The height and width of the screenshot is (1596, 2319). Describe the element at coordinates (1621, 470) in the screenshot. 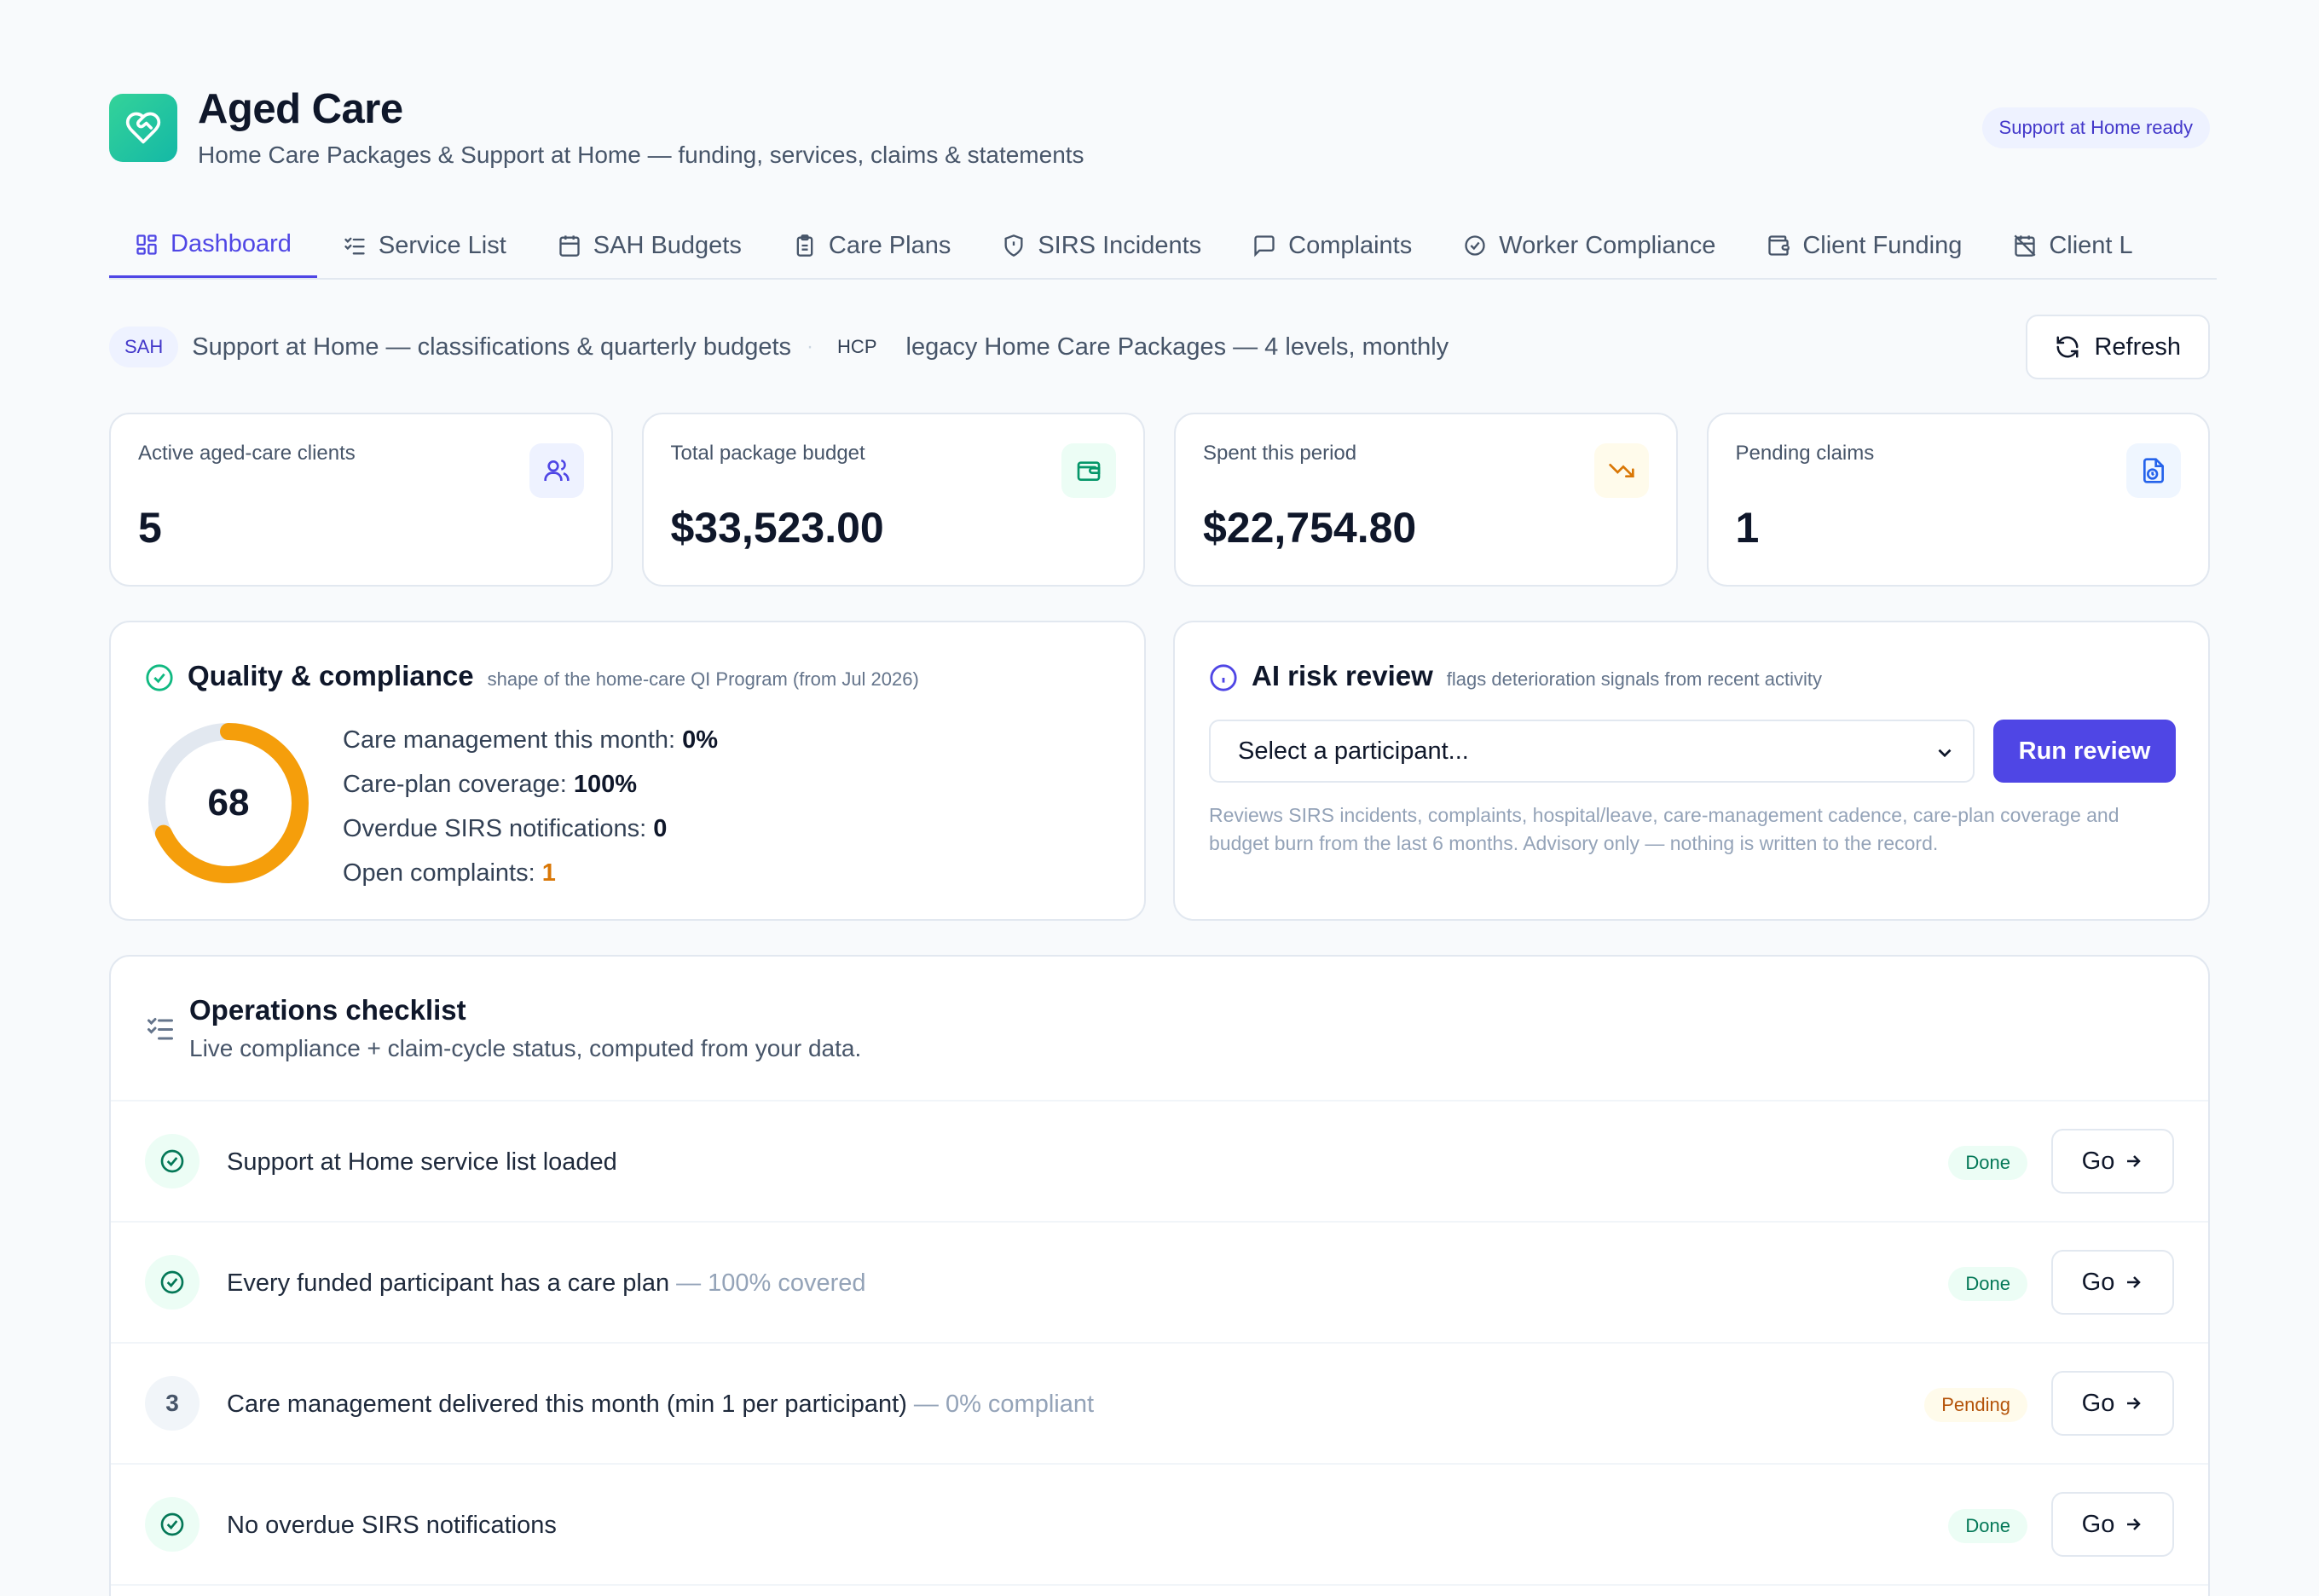

I see `trending-down-icon` at that location.